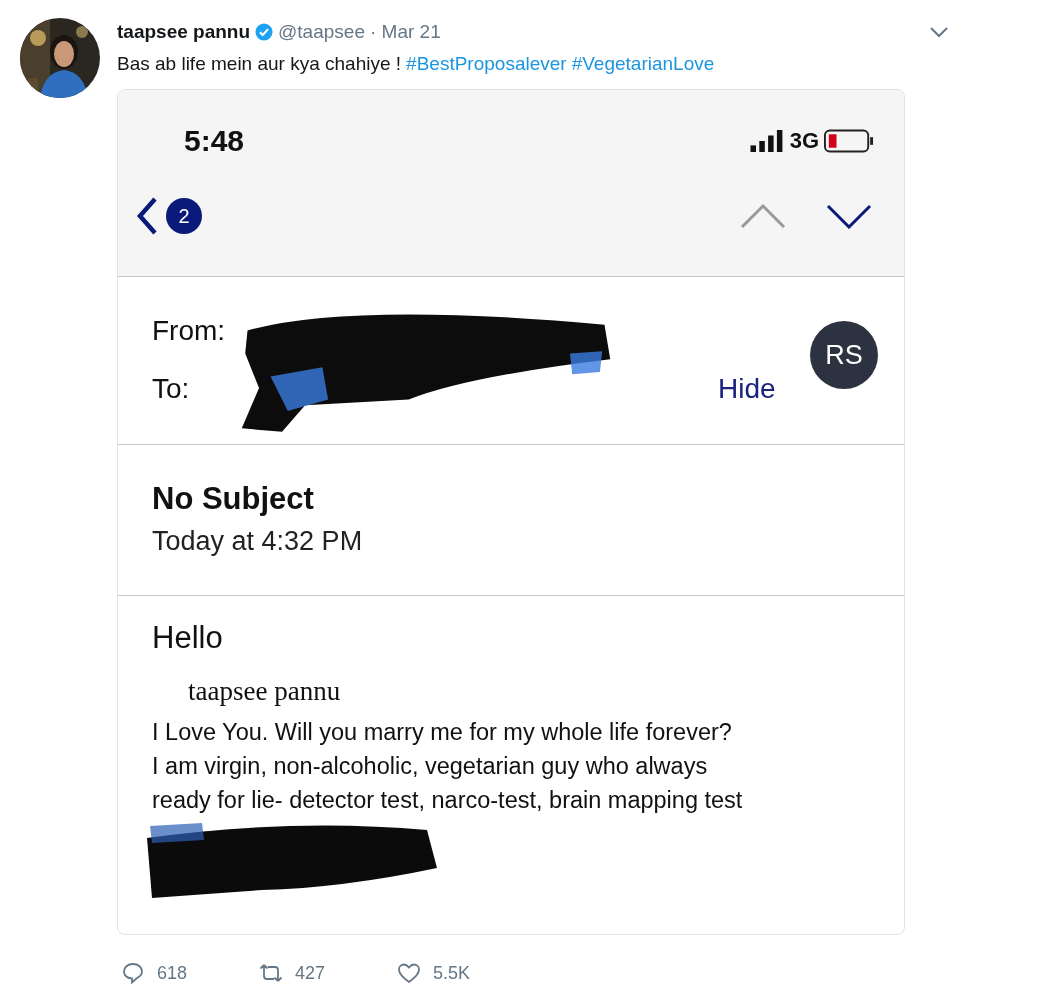 Image resolution: width=1038 pixels, height=1000 pixels. Describe the element at coordinates (747, 389) in the screenshot. I see `hide-link: Hide` at that location.